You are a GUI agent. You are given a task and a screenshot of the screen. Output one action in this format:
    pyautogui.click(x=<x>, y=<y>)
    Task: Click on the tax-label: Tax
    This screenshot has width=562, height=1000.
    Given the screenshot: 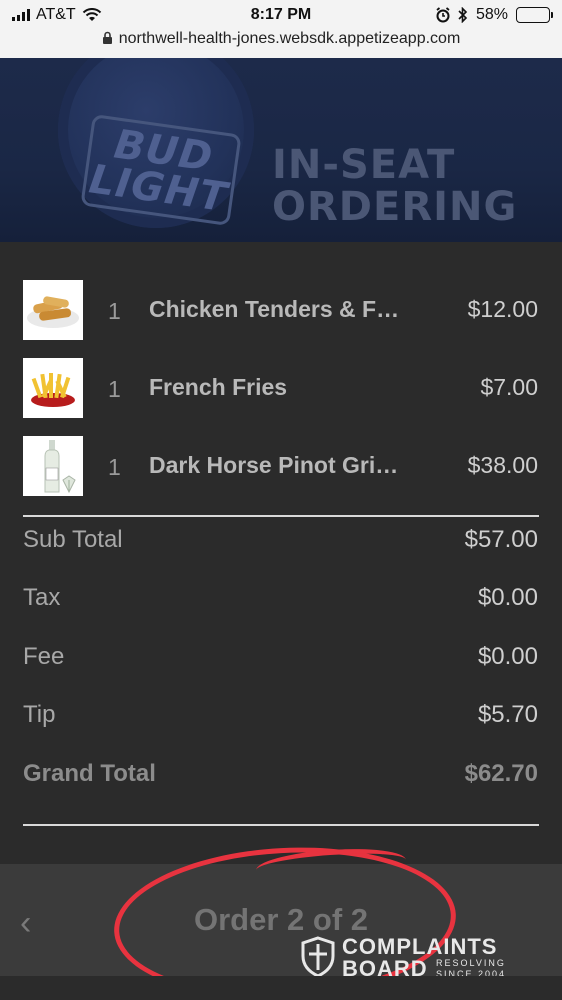 What is the action you would take?
    pyautogui.click(x=42, y=597)
    